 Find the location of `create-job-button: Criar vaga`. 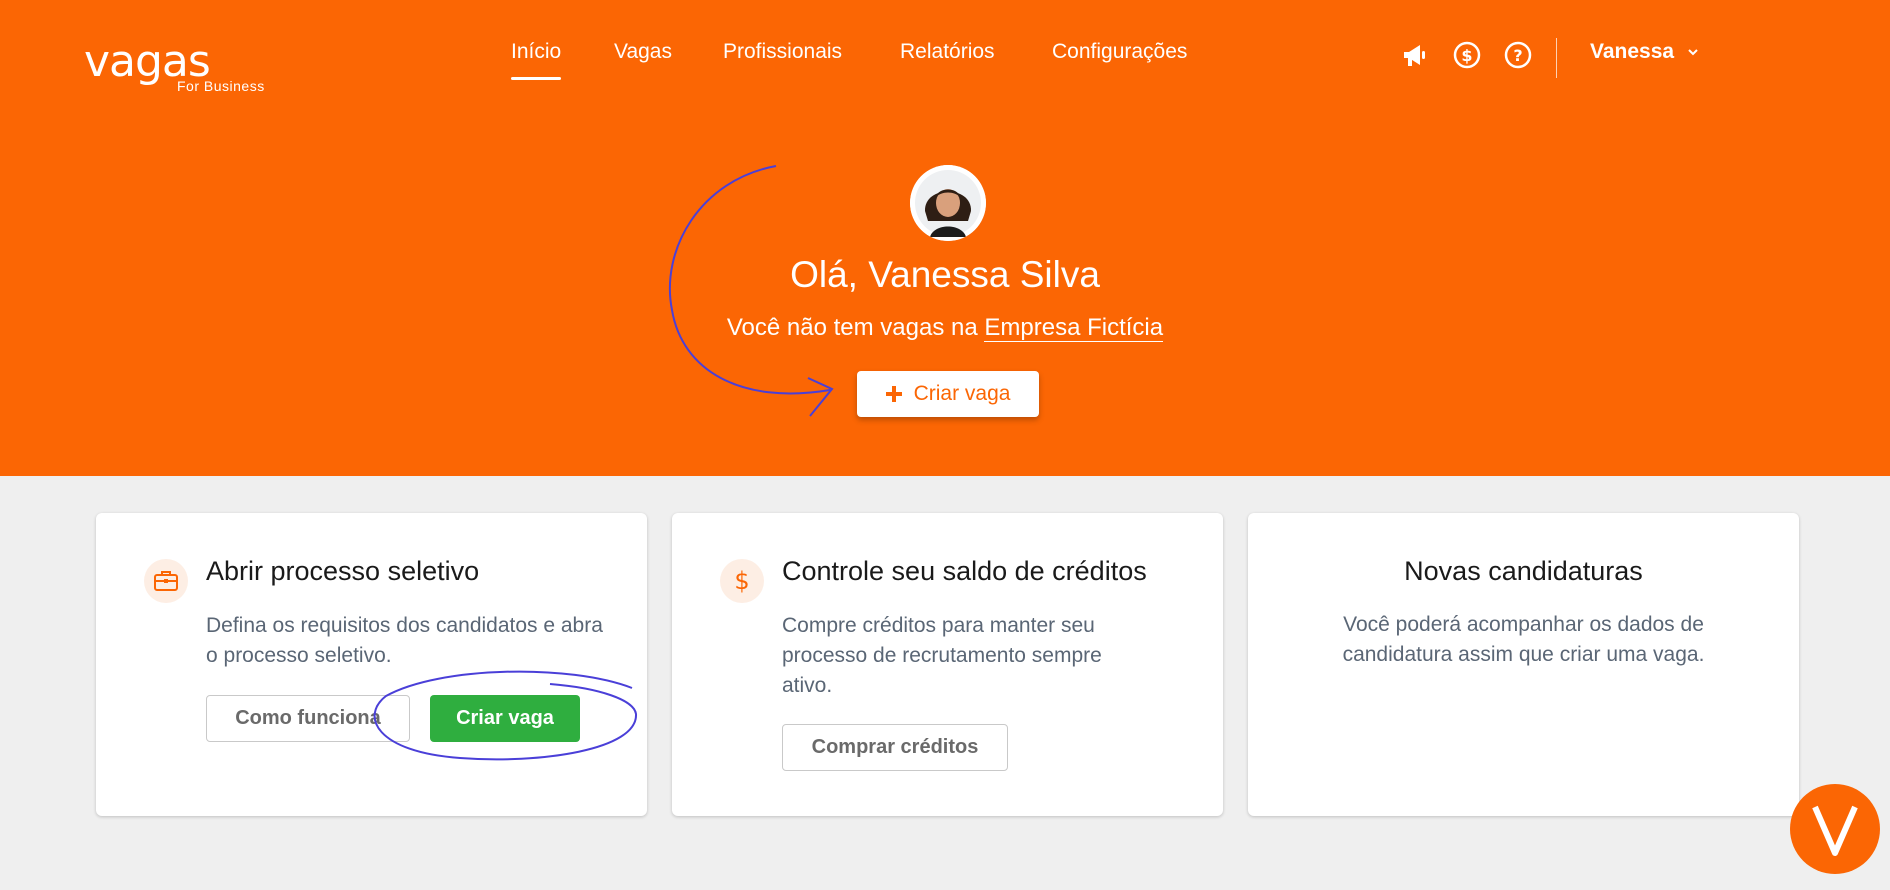

create-job-button: Criar vaga is located at coordinates (505, 718).